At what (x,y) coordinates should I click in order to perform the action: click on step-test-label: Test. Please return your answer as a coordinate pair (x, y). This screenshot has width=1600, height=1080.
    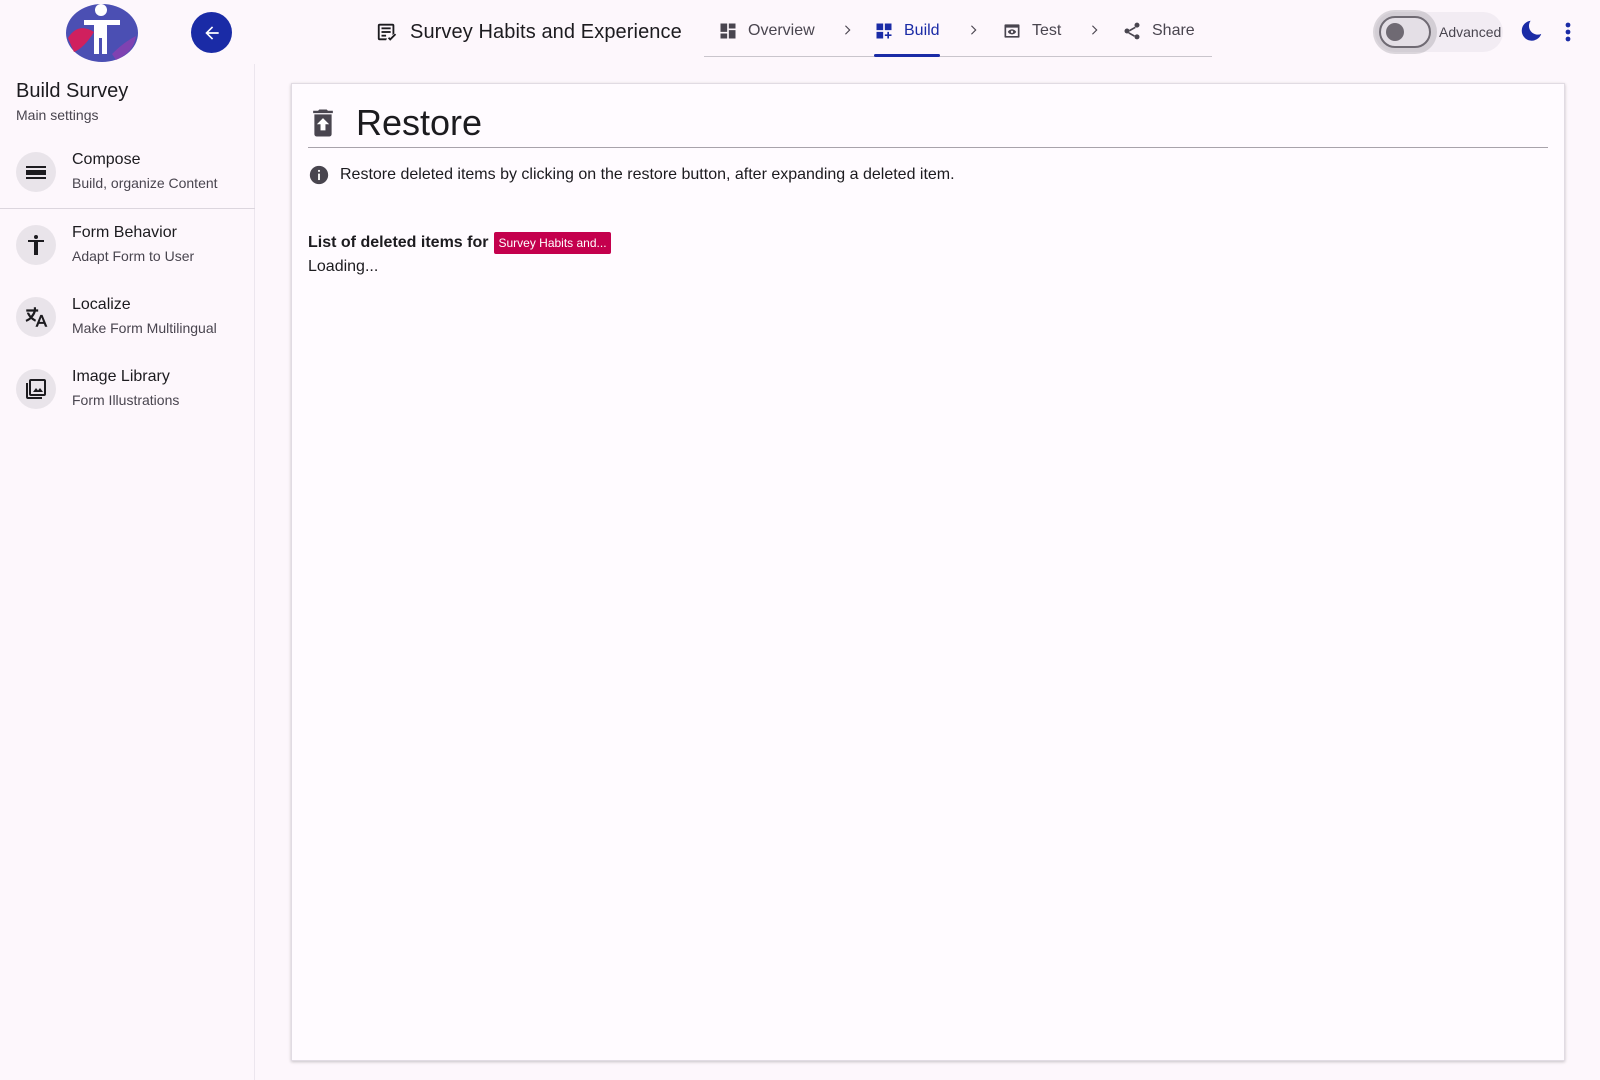
    Looking at the image, I should click on (1047, 30).